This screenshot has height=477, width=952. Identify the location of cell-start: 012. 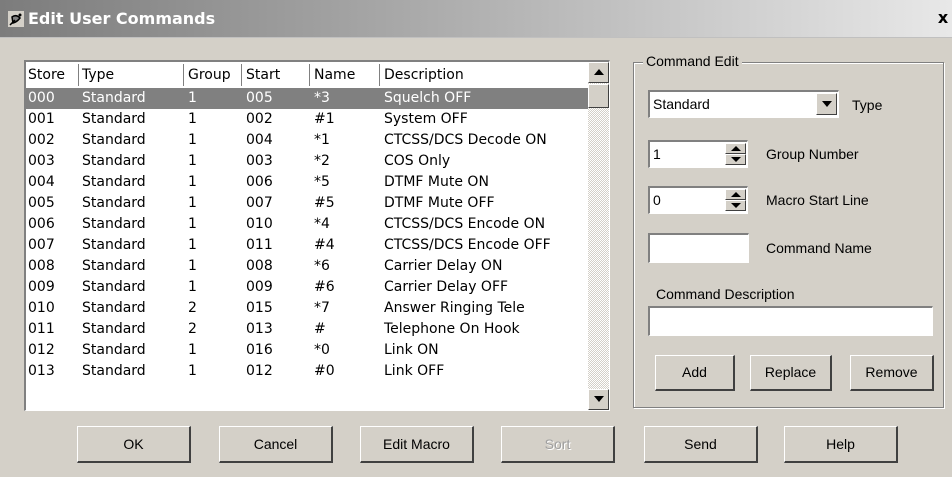
(259, 371).